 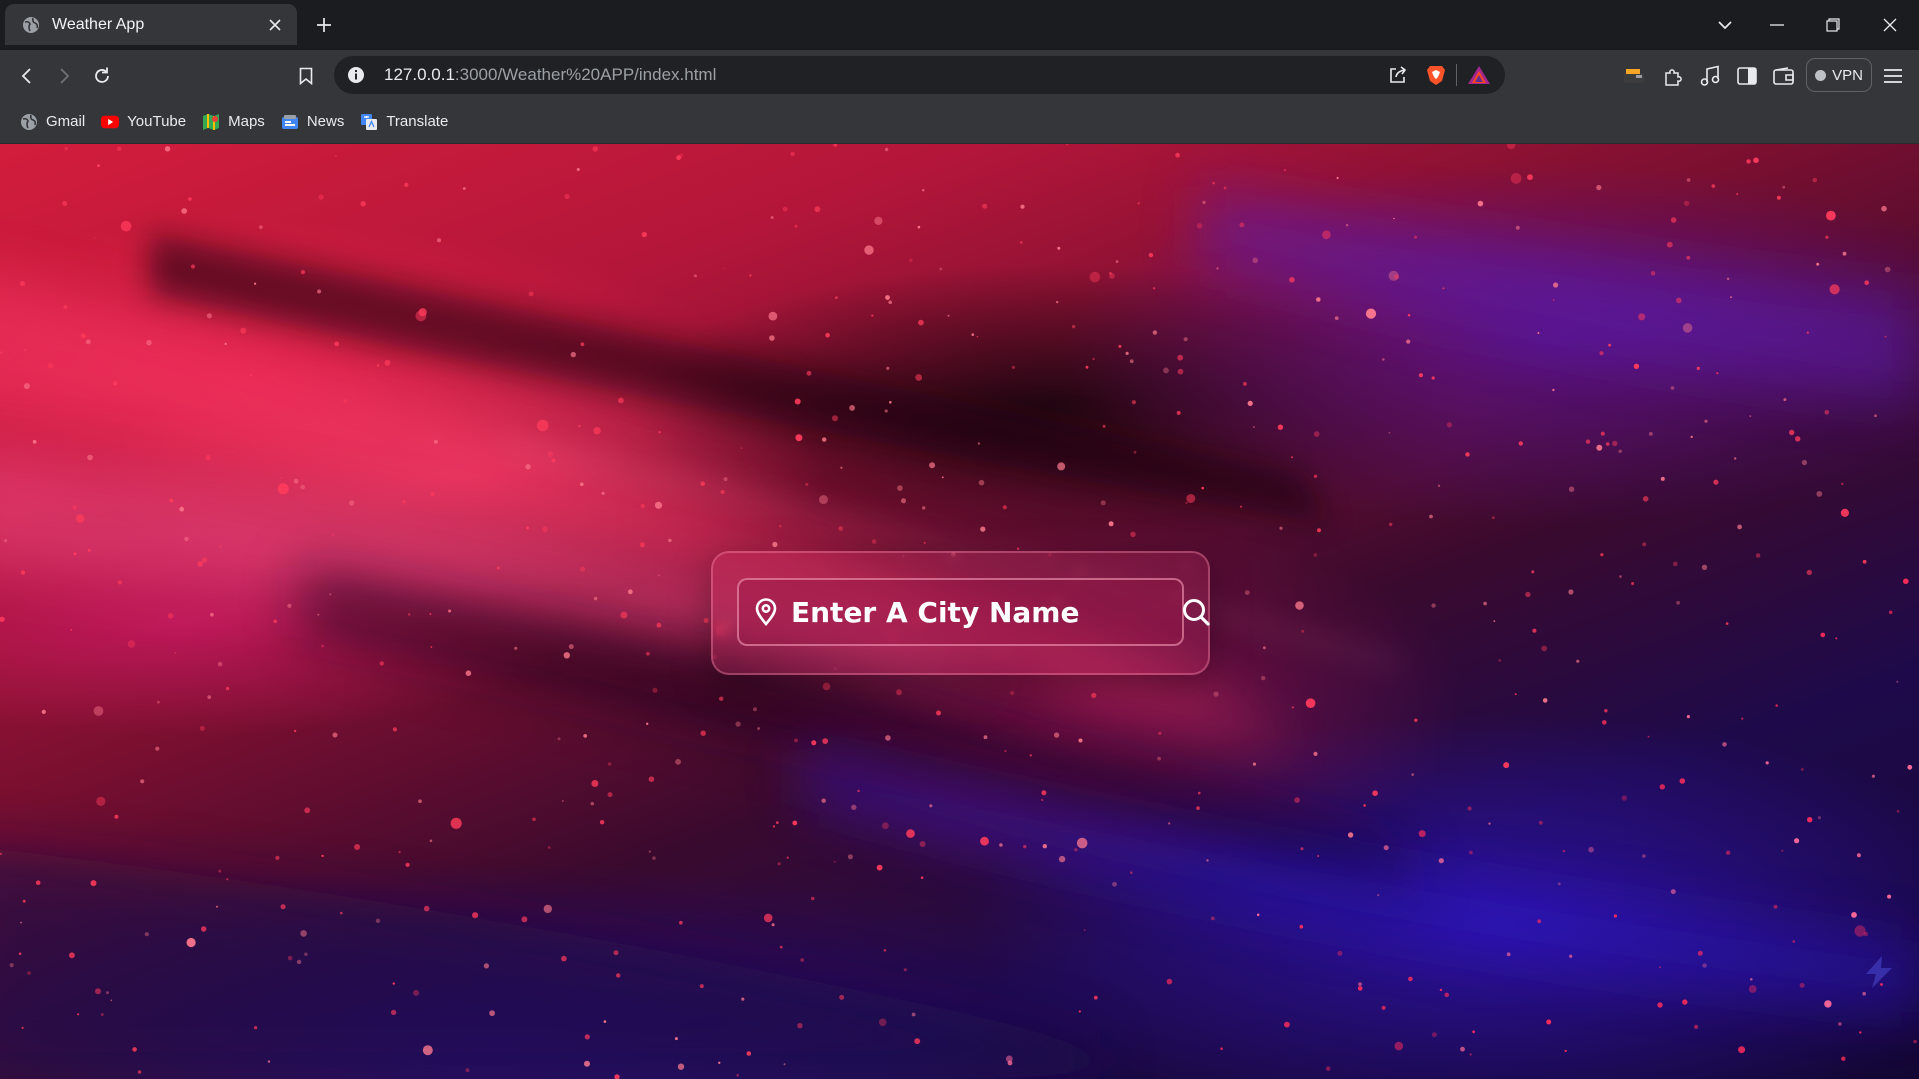 What do you see at coordinates (98, 24) in the screenshot?
I see `tab-title: Weather App` at bounding box center [98, 24].